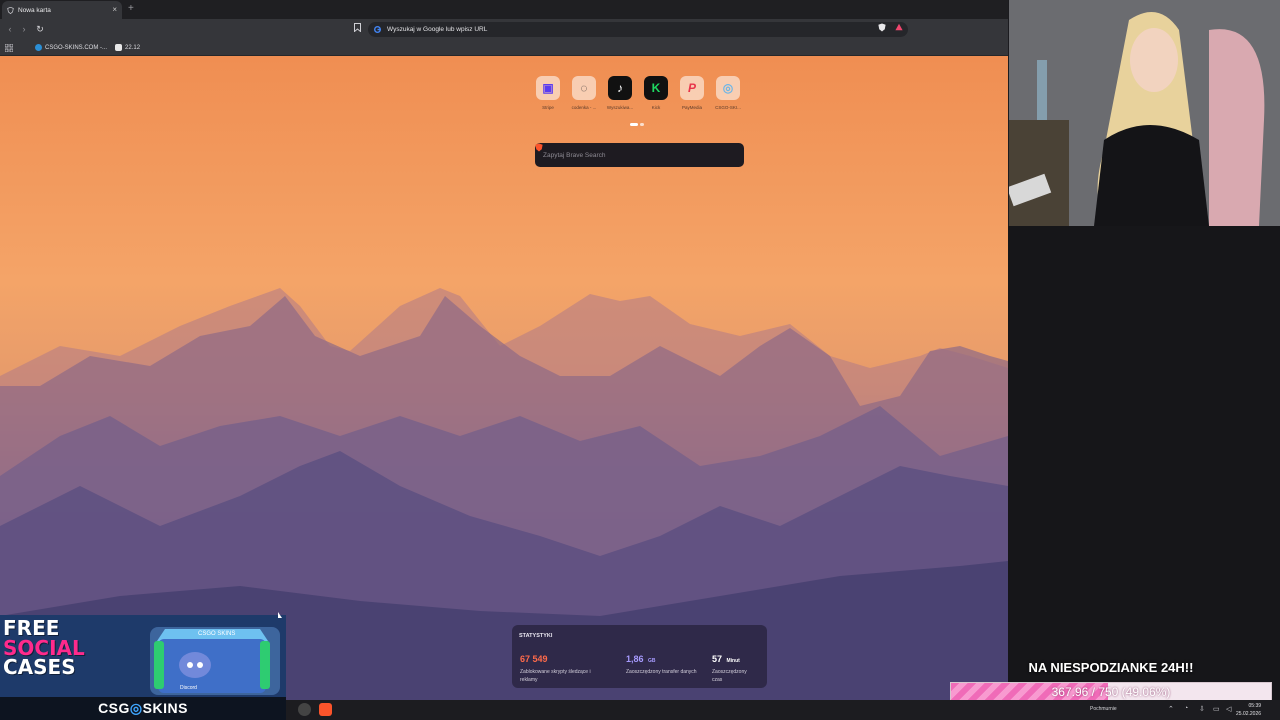 The image size is (1280, 720). Describe the element at coordinates (216, 634) in the screenshot. I see `case-box-brand: CSGO SKINS` at that location.